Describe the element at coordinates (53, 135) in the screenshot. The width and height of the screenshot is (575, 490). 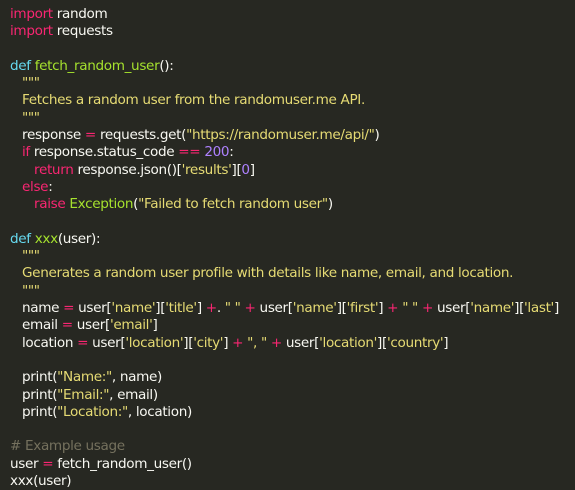
I see `code-token: response` at that location.